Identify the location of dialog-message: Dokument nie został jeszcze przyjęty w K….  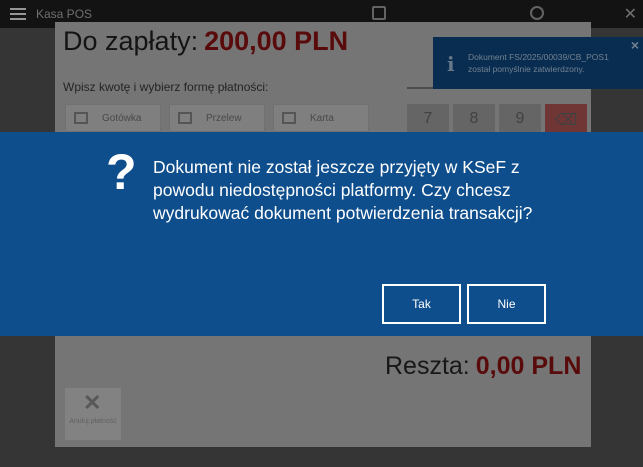
(343, 190).